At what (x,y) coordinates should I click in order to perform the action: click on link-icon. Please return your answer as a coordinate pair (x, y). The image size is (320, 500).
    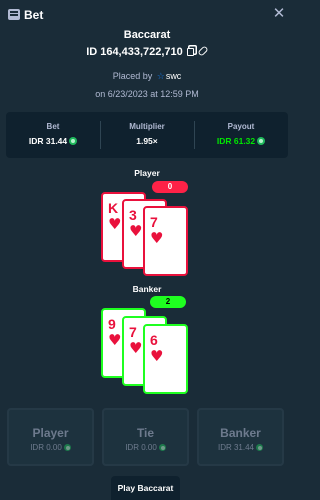
    Looking at the image, I should click on (203, 51).